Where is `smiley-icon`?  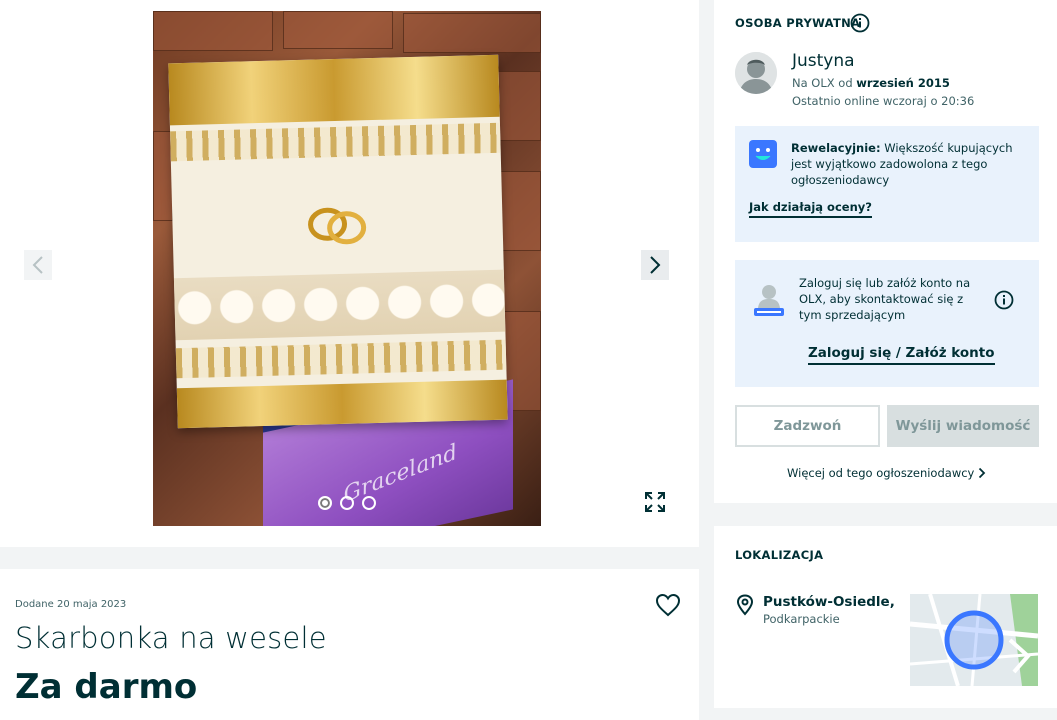
smiley-icon is located at coordinates (763, 154).